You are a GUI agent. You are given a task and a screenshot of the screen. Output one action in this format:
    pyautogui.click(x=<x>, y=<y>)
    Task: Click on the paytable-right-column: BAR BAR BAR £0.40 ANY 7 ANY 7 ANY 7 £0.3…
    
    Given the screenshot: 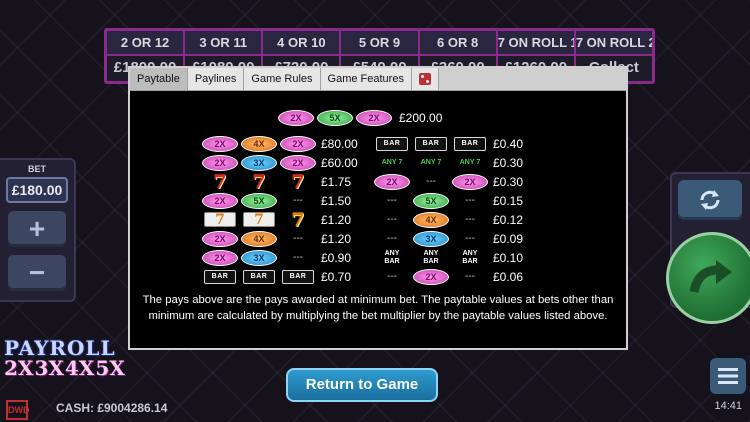 What is the action you would take?
    pyautogui.click(x=455, y=210)
    